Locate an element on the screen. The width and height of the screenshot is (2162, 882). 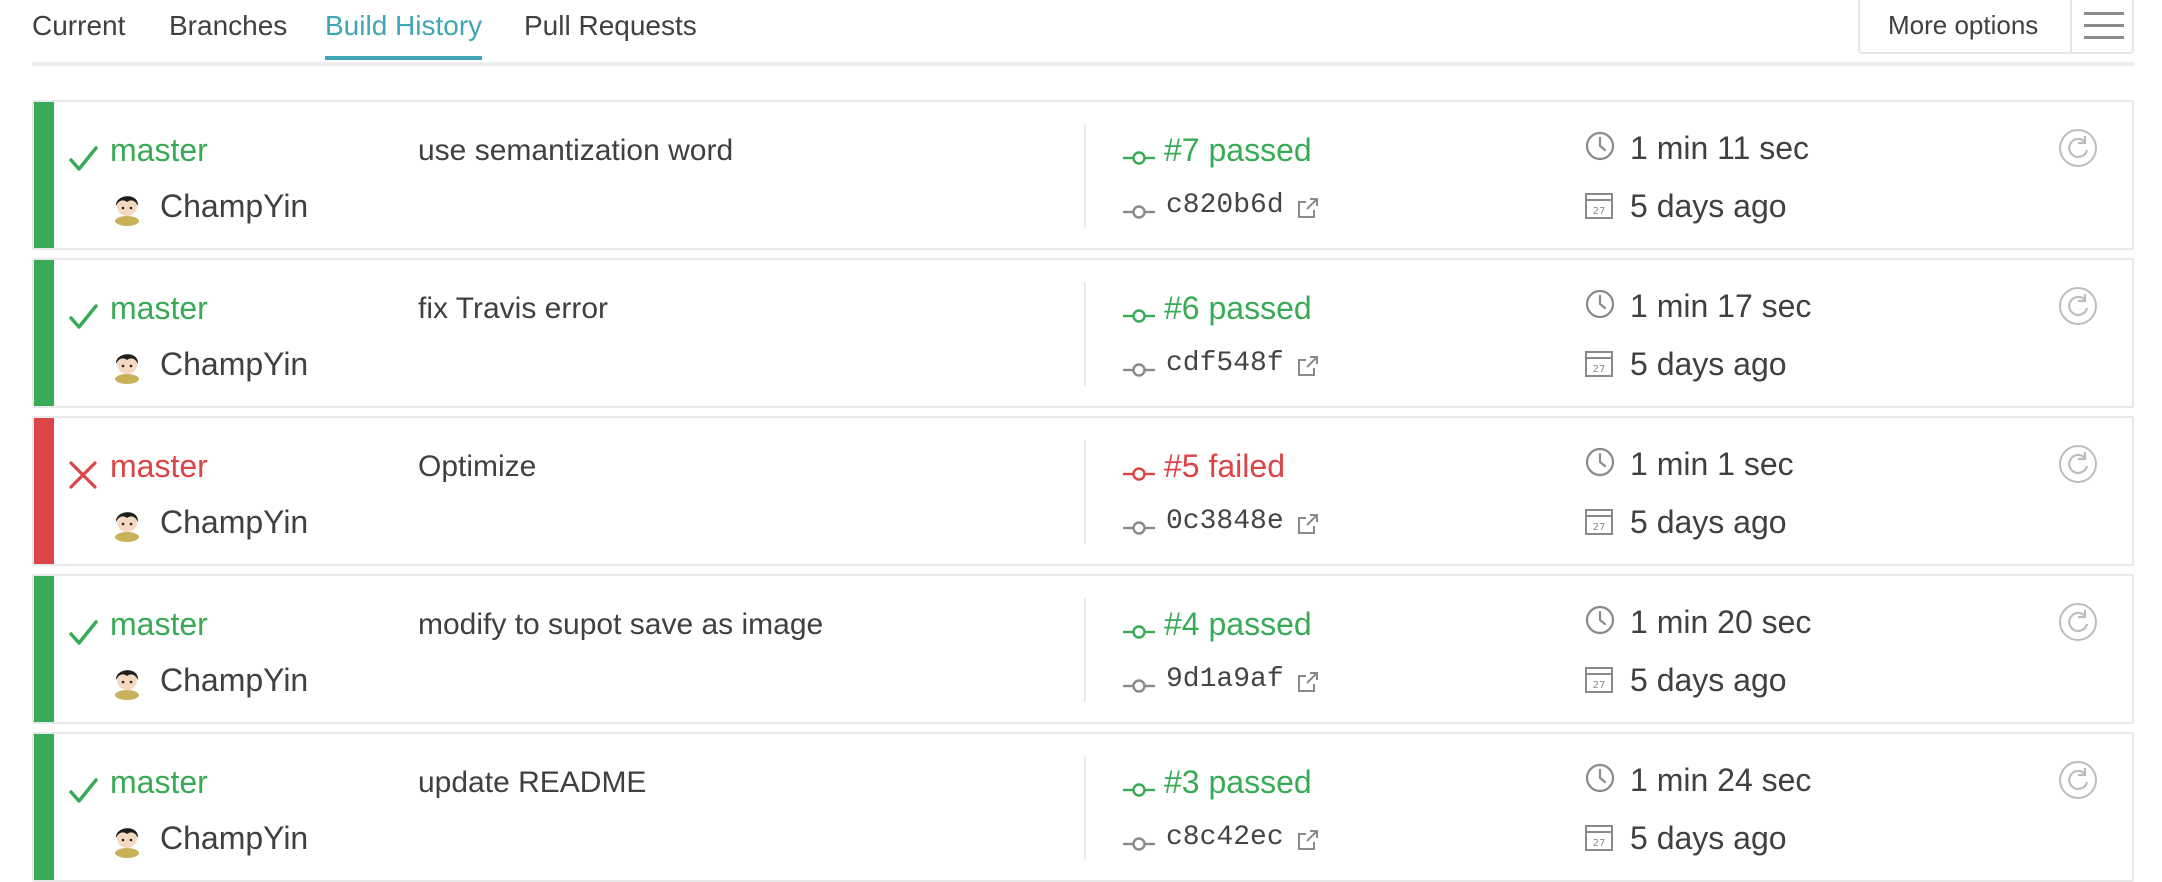
build-number-link: #6 passed is located at coordinates (1238, 308).